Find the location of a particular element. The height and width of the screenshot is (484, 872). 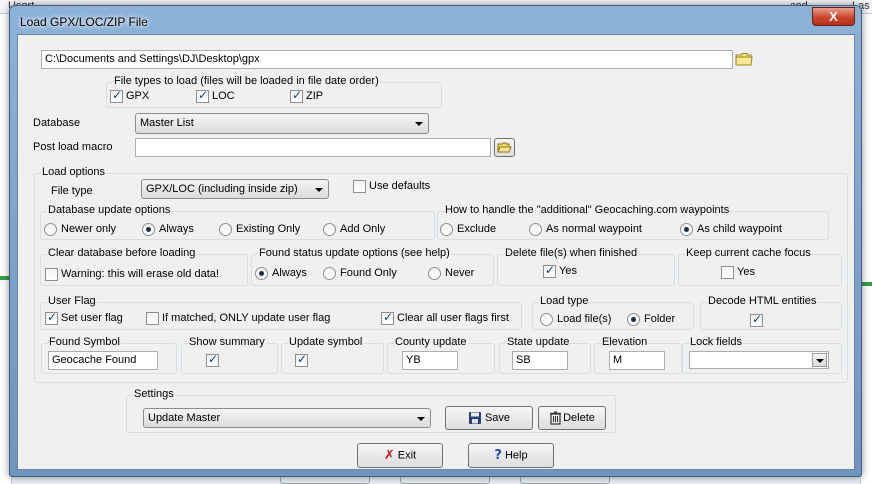

clear-database-legend: Clear database before loading is located at coordinates (122, 253).